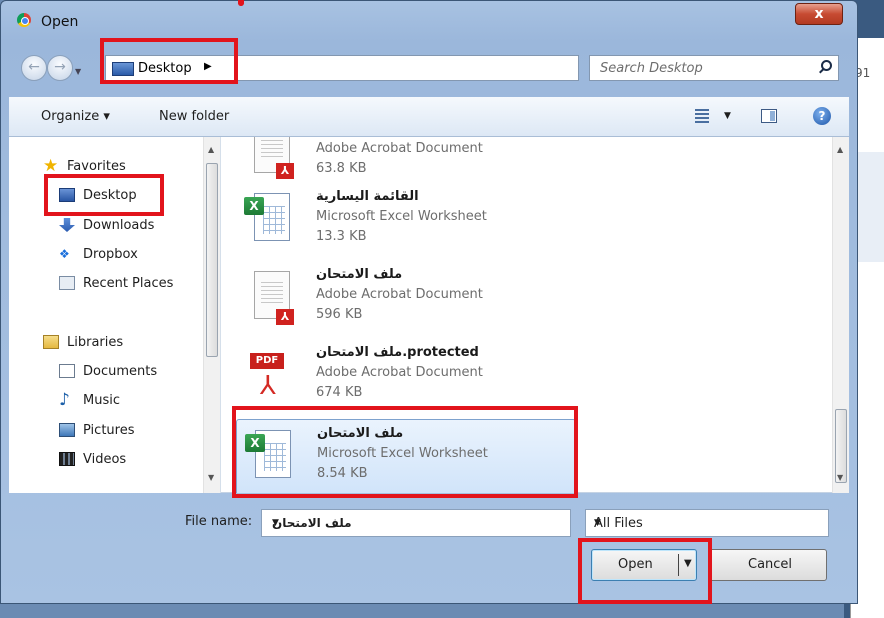  What do you see at coordinates (429, 117) in the screenshot?
I see `command-toolbar: Organize ▾ New folder ▼ ?` at bounding box center [429, 117].